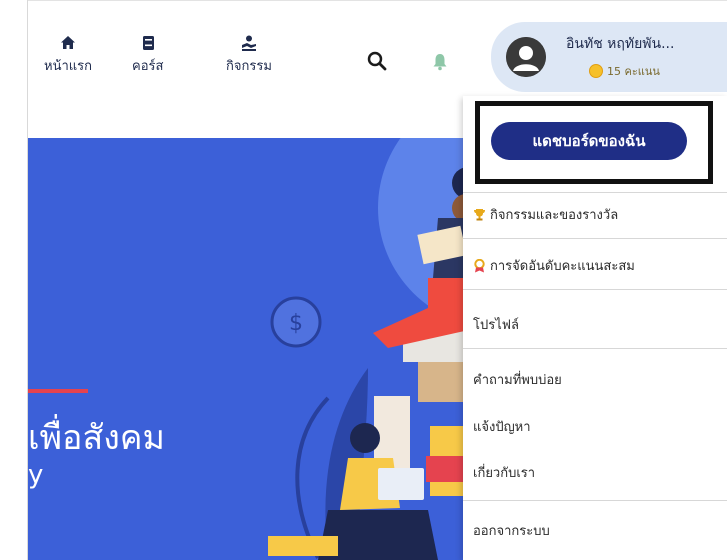 Image resolution: width=727 pixels, height=560 pixels. What do you see at coordinates (148, 66) in the screenshot?
I see `nav-courses-label: คอร์ส` at bounding box center [148, 66].